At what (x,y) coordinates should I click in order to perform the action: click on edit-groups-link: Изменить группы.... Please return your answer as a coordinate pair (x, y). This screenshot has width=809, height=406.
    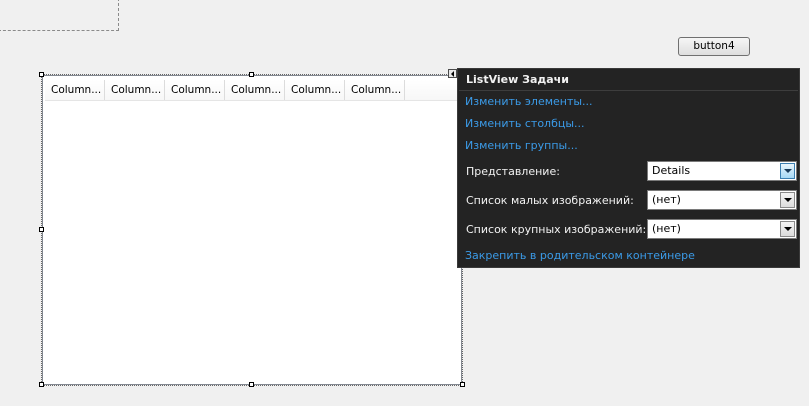
    Looking at the image, I should click on (521, 145).